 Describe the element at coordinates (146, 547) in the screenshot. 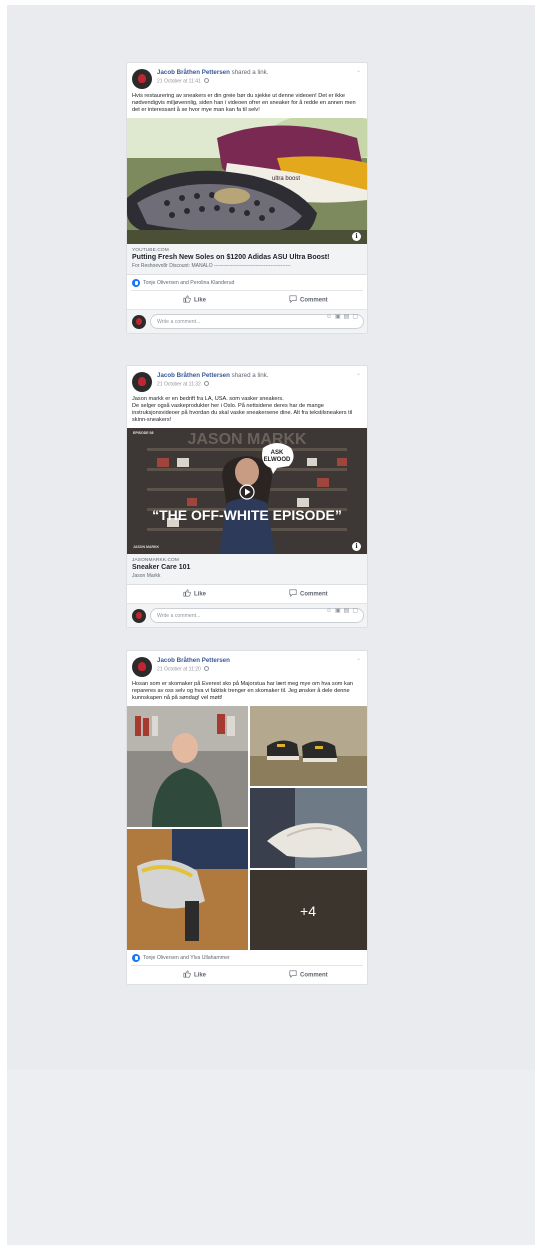

I see `corner-logo: JASON MARKK` at that location.